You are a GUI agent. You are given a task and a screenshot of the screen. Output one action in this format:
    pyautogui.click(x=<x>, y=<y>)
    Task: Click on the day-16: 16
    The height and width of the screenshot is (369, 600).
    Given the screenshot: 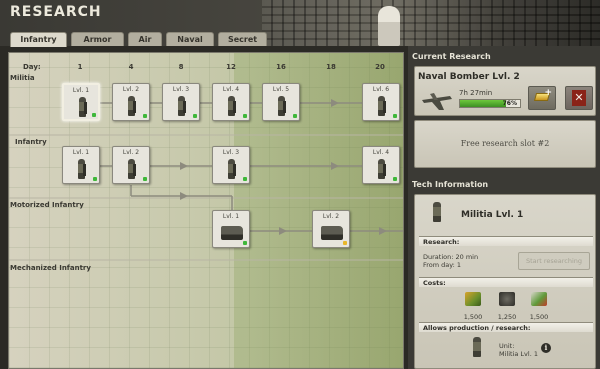 What is the action you would take?
    pyautogui.click(x=281, y=67)
    